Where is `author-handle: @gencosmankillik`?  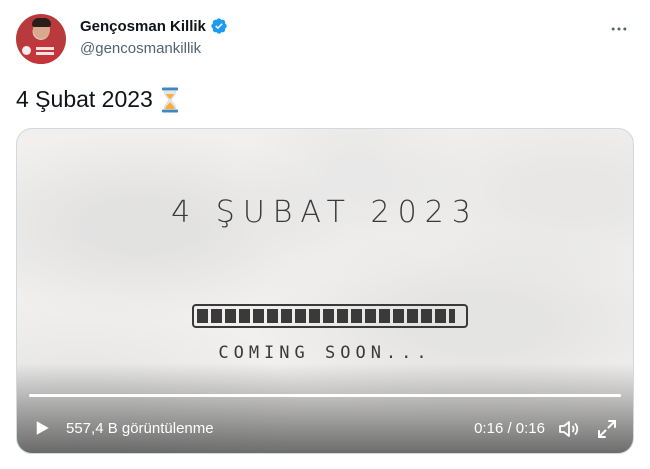
author-handle: @gencosmankillik is located at coordinates (140, 48).